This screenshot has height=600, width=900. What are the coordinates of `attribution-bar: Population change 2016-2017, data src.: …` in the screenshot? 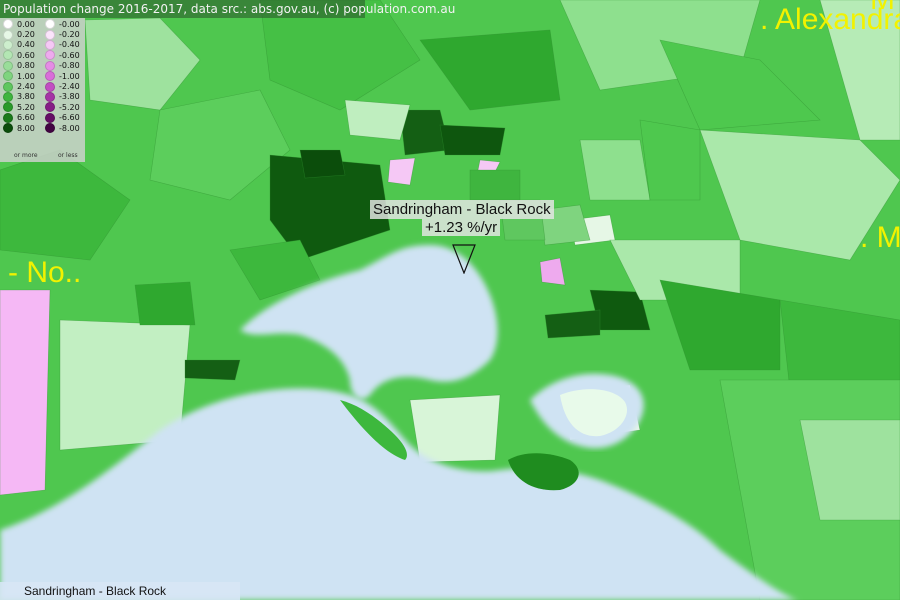 It's located at (227, 9).